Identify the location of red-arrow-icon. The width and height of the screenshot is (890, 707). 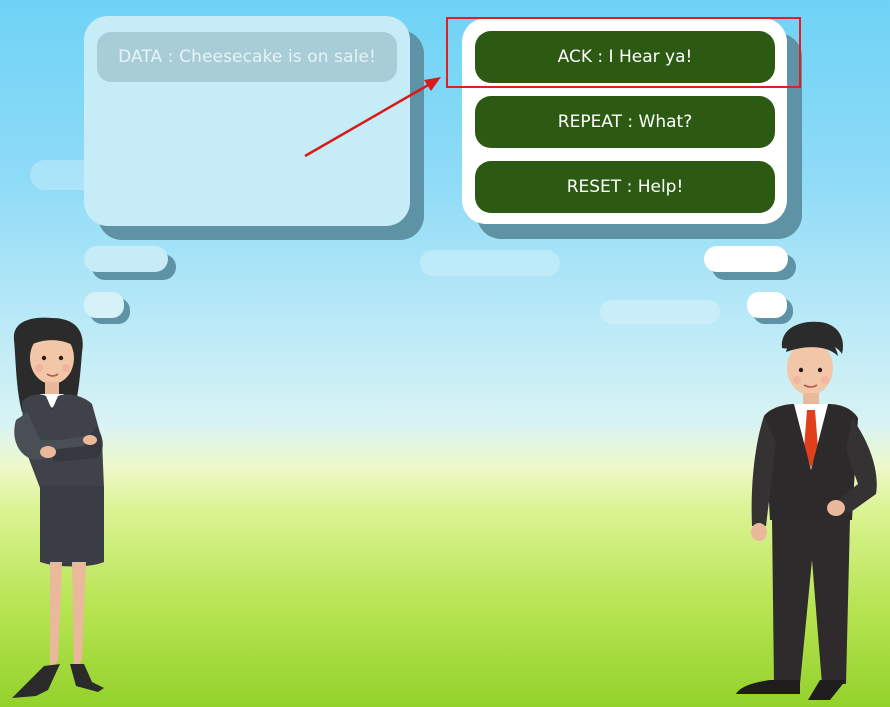
(372, 117).